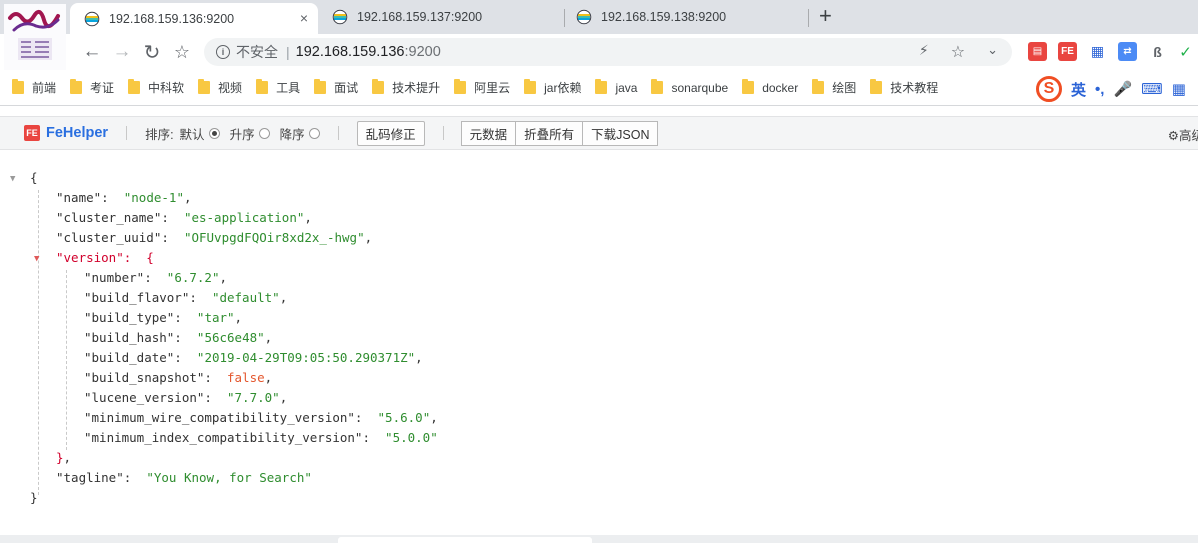 The height and width of the screenshot is (543, 1198). I want to click on bookmark-page-star-icon: ☆, so click(958, 52).